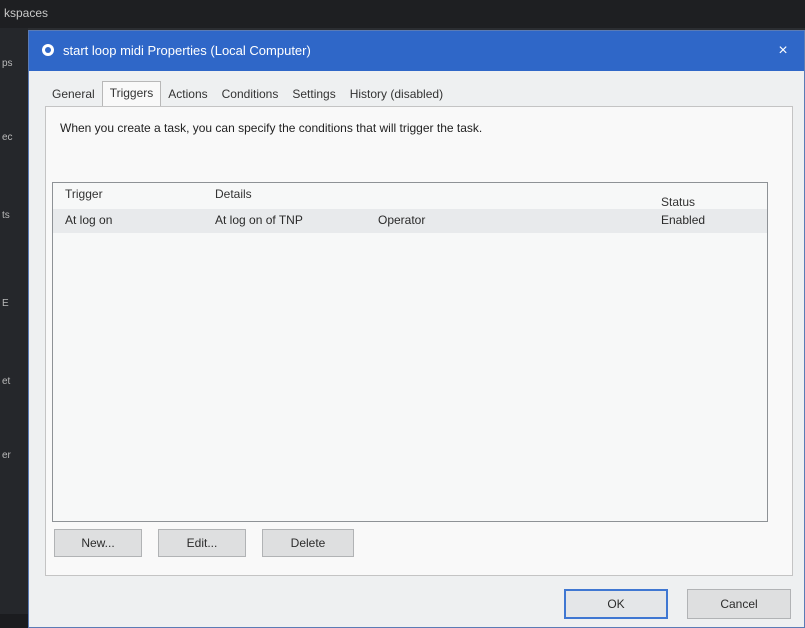  Describe the element at coordinates (6, 215) in the screenshot. I see `background-fragment: ts` at that location.